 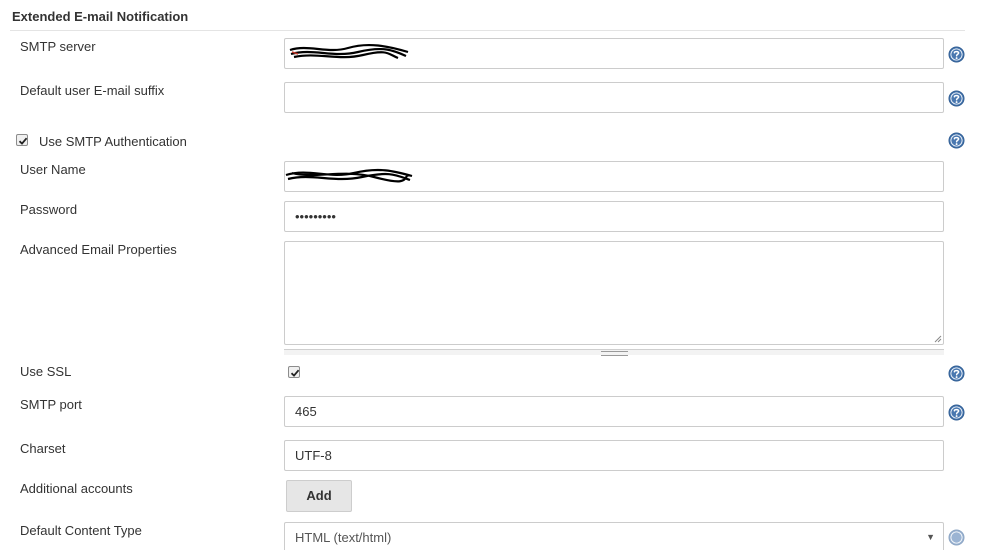 I want to click on charset-label: Charset, so click(x=43, y=448).